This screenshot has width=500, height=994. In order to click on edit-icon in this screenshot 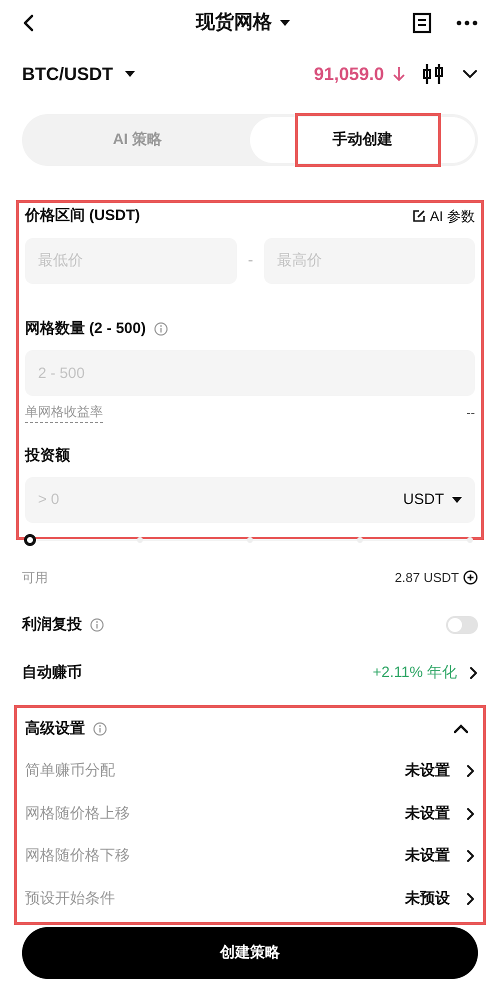, I will do `click(419, 216)`.